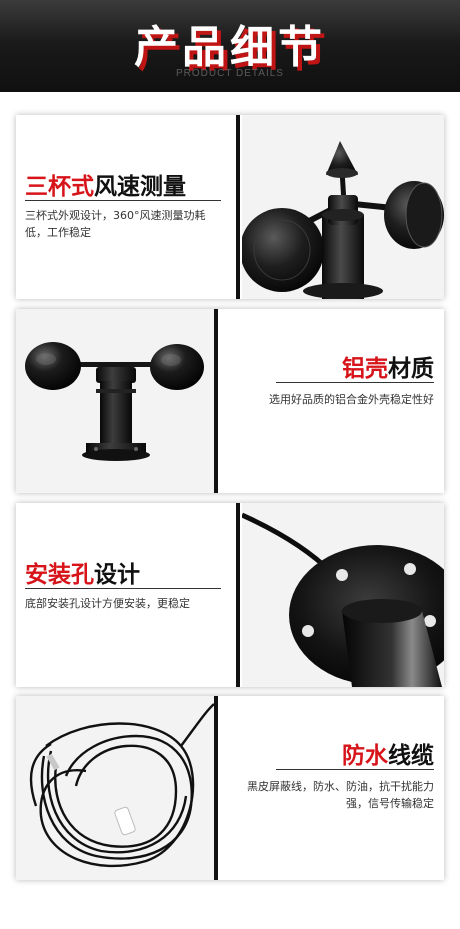  What do you see at coordinates (343, 207) in the screenshot?
I see `anemometer-cups-photo` at bounding box center [343, 207].